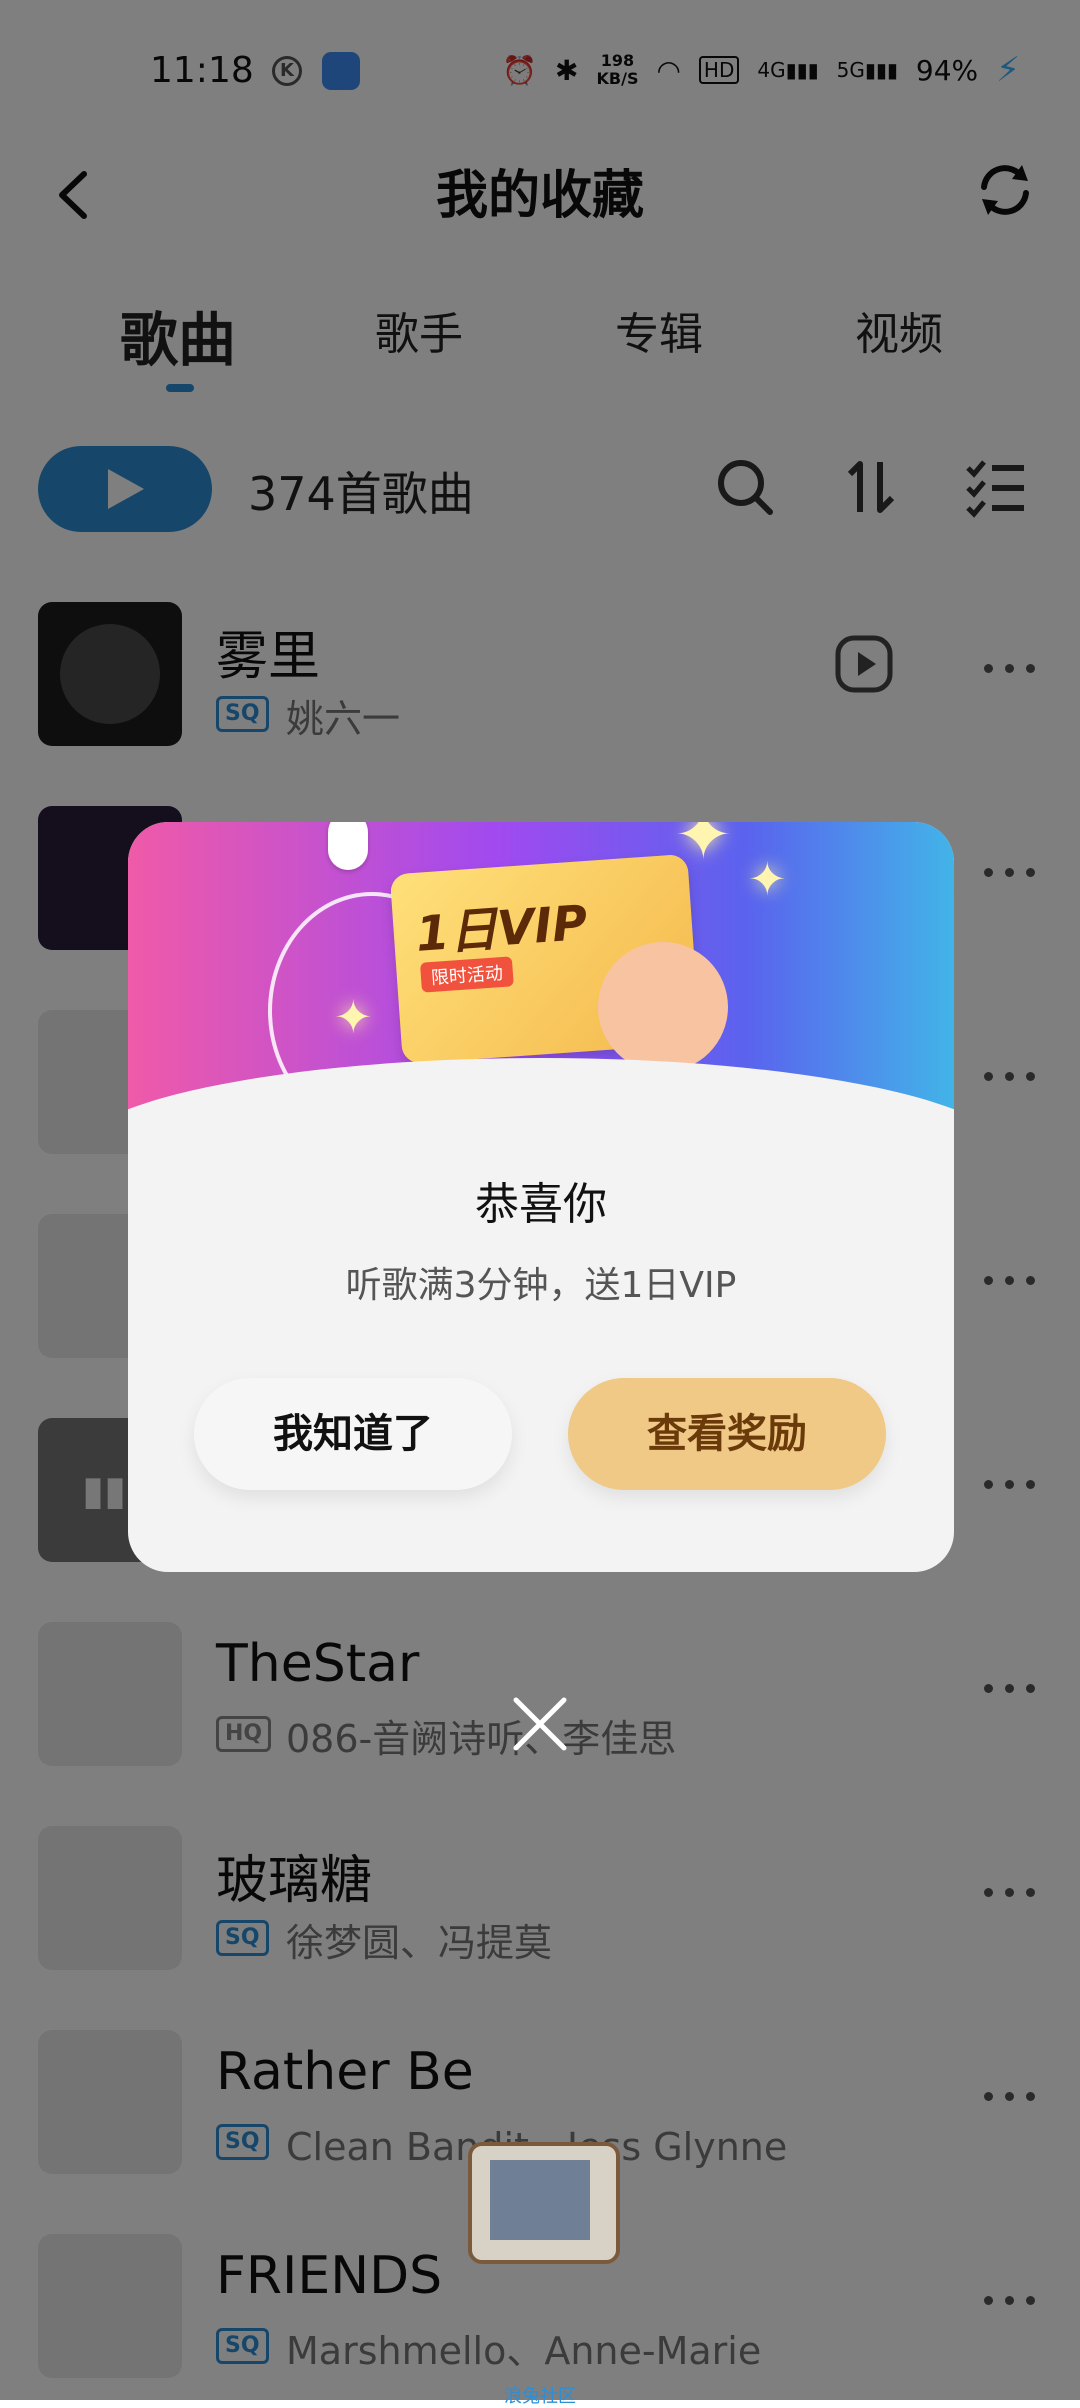 This screenshot has height=2408, width=1080. Describe the element at coordinates (348, 846) in the screenshot. I see `earbud-icon` at that location.